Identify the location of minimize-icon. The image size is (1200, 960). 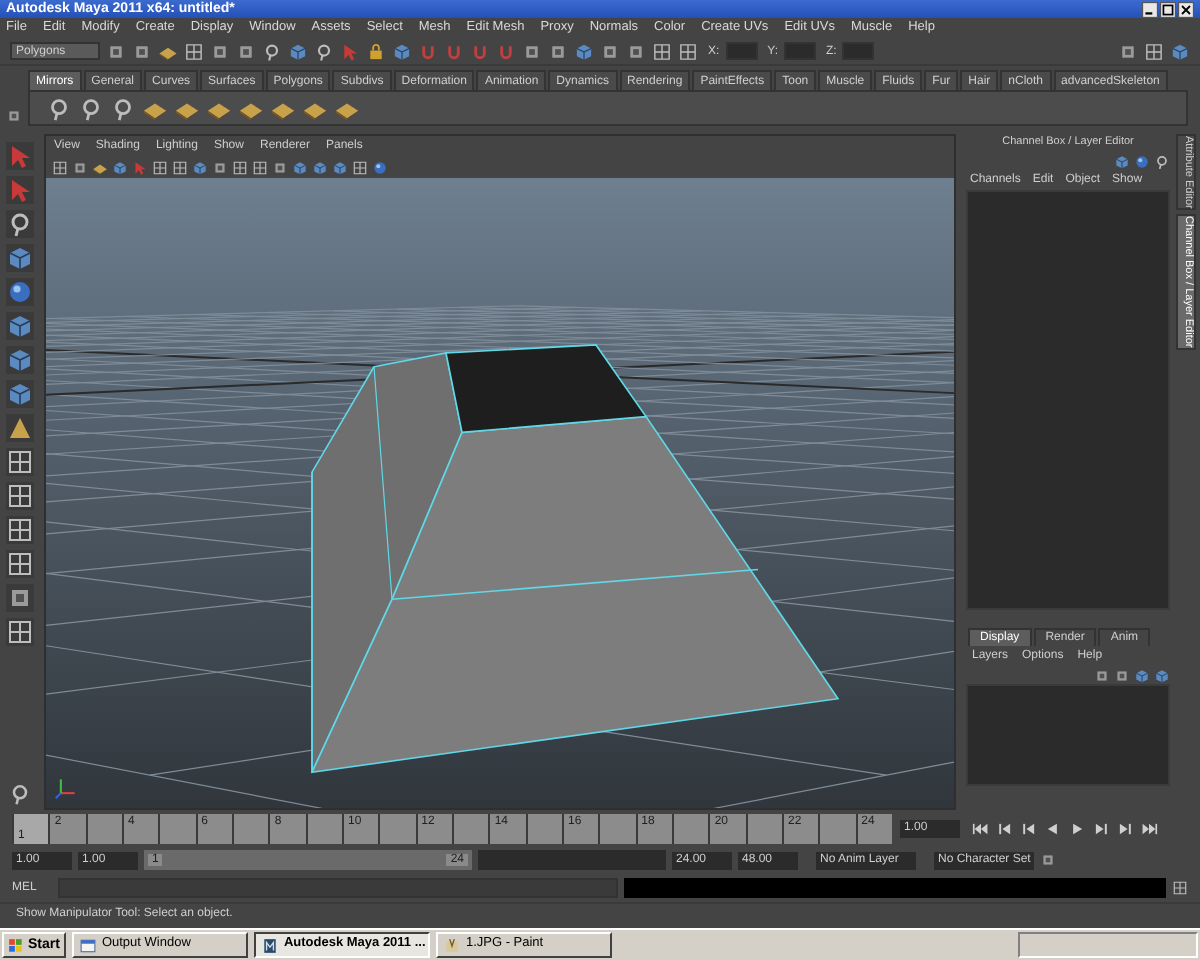
(1150, 9).